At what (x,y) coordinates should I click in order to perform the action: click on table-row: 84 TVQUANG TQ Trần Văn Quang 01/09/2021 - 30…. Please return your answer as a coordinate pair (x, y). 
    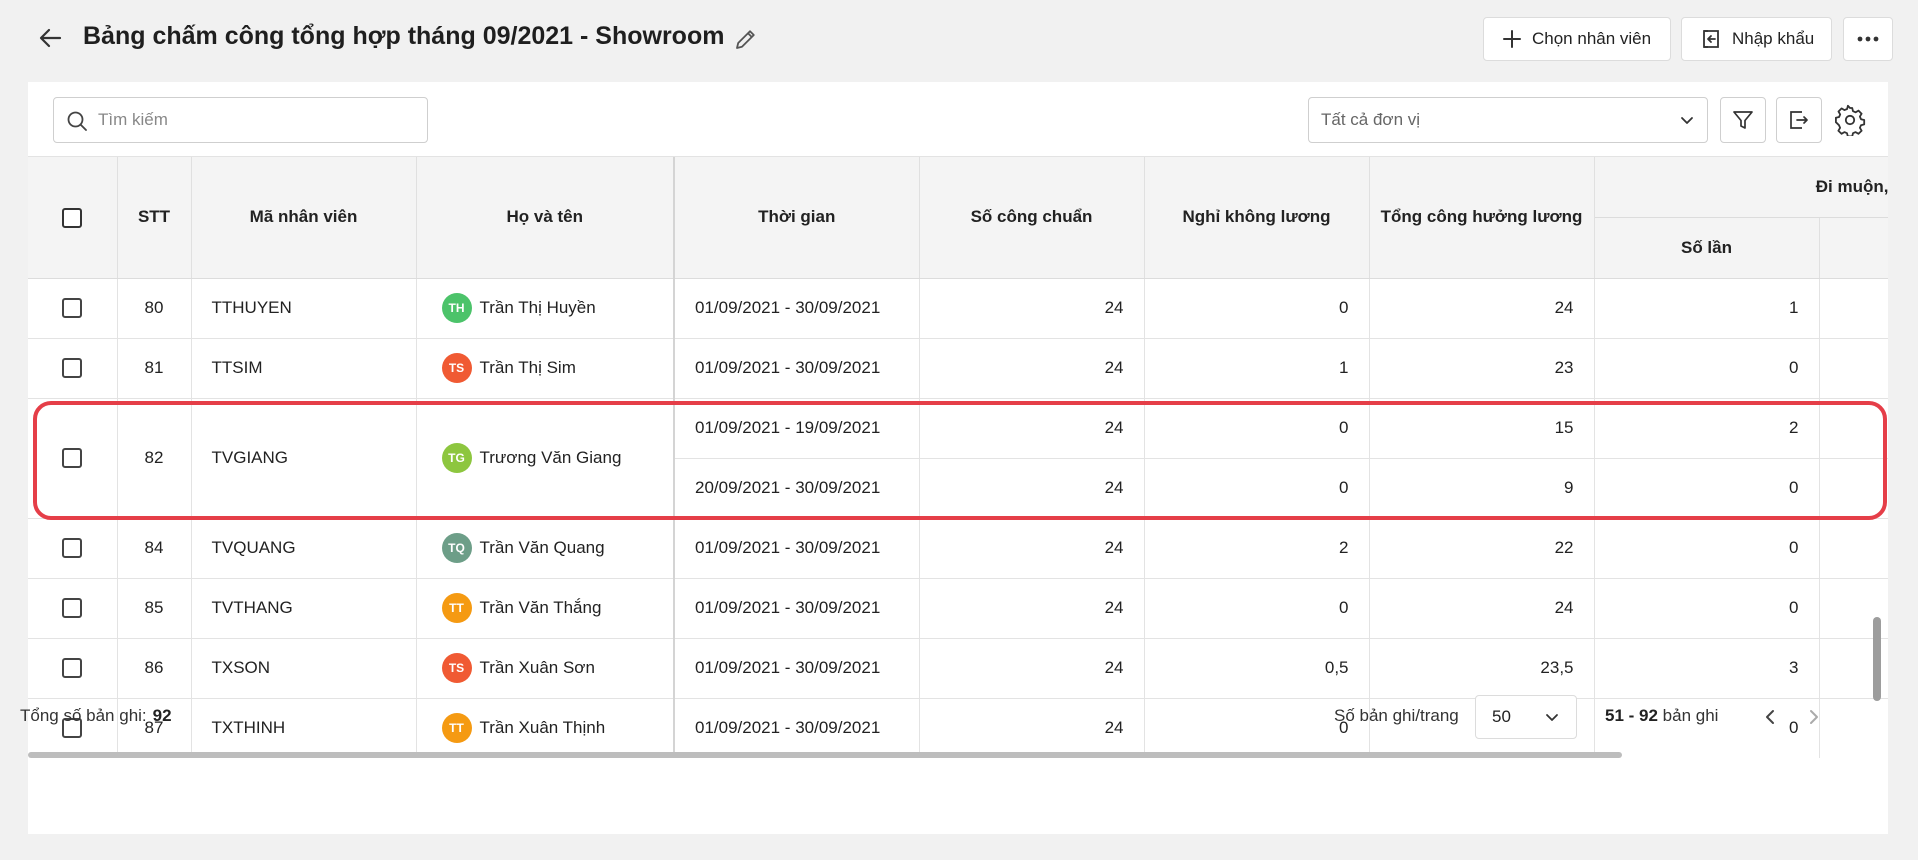
    Looking at the image, I should click on (958, 548).